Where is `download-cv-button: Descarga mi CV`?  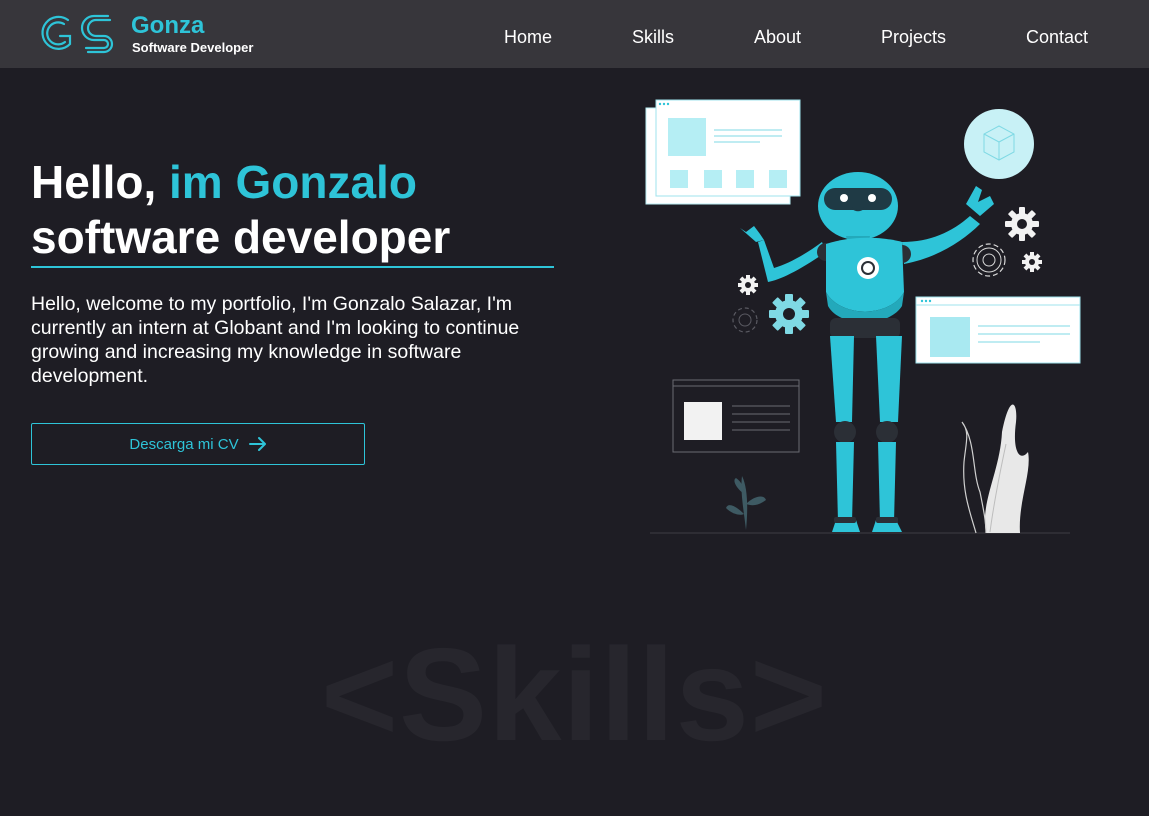 download-cv-button: Descarga mi CV is located at coordinates (198, 444).